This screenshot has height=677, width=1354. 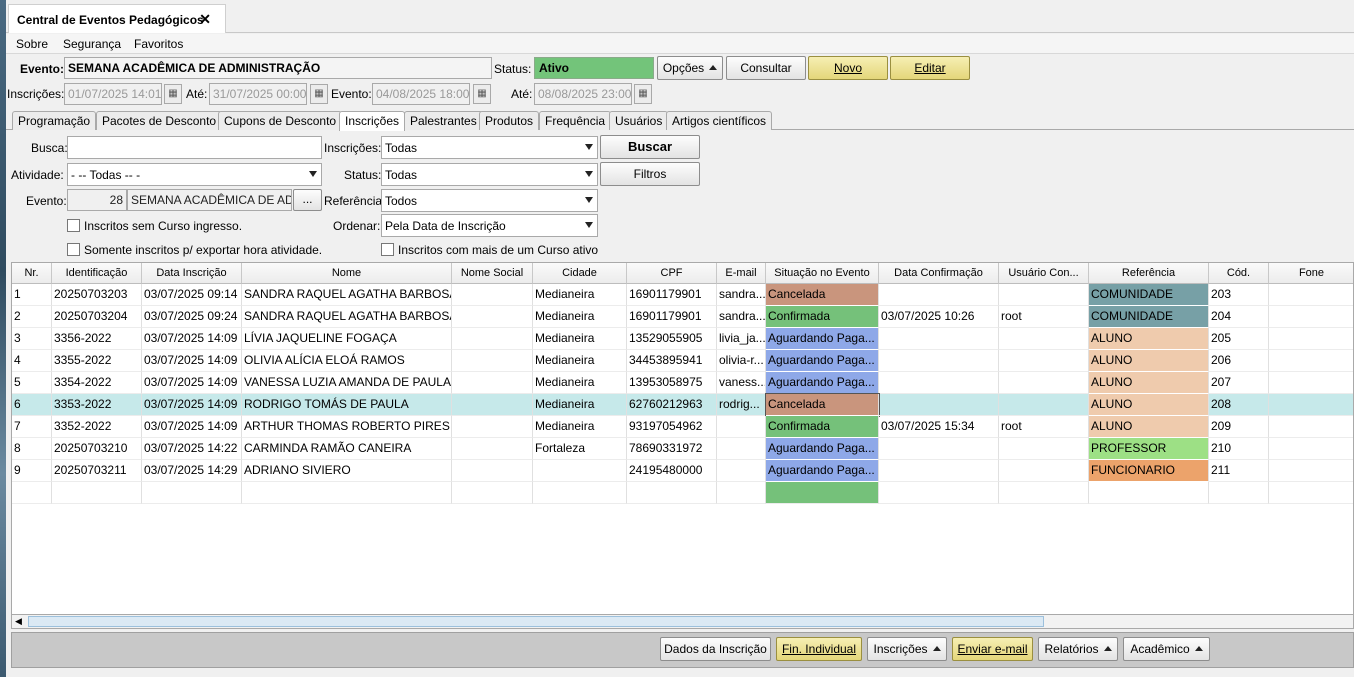 I want to click on atividade-select-value: - -- Todas -- -, so click(x=106, y=175).